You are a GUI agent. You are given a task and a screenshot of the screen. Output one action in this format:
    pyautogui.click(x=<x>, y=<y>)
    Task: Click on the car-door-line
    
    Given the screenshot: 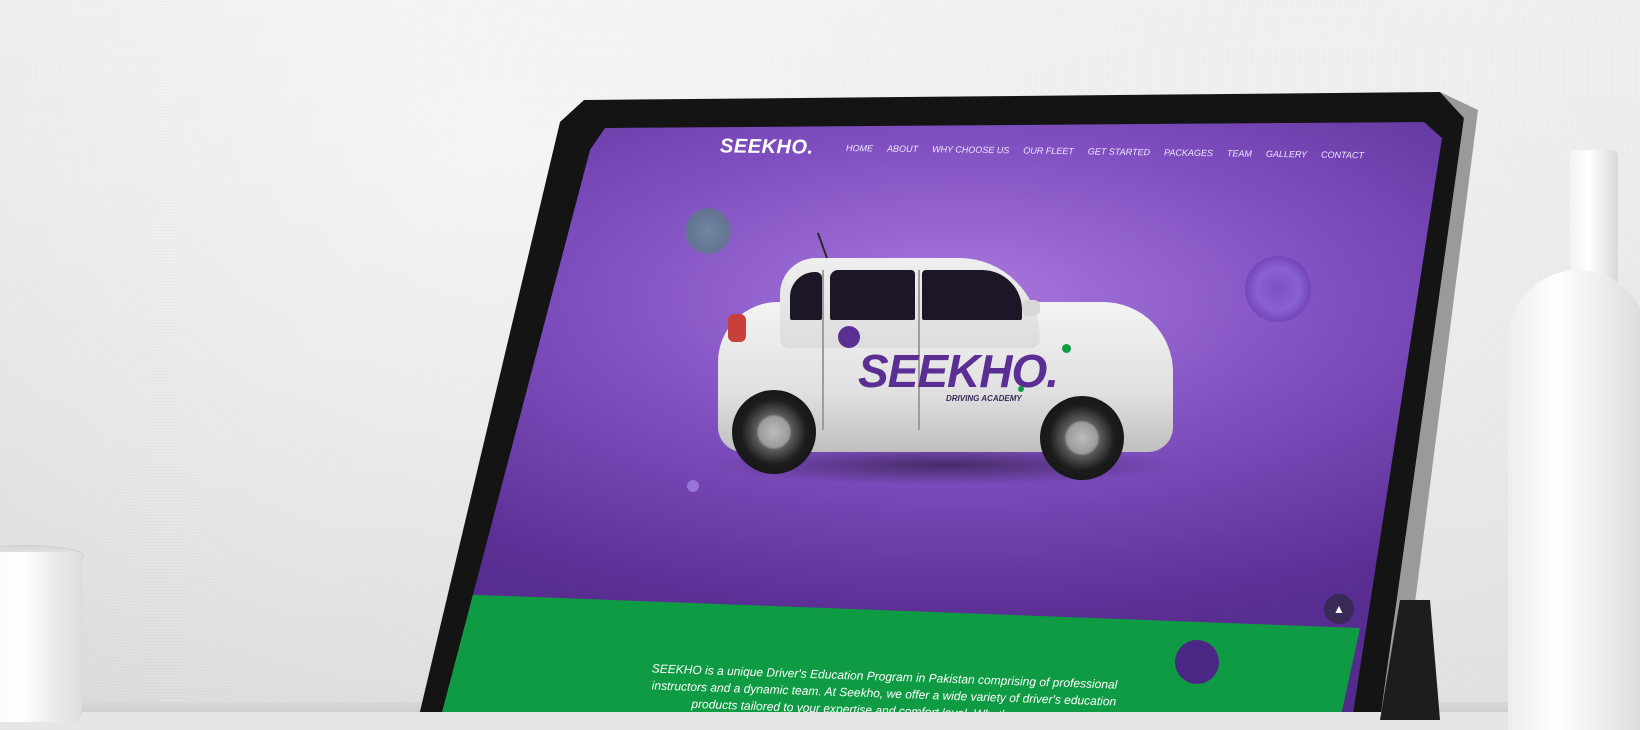 What is the action you would take?
    pyautogui.click(x=823, y=350)
    